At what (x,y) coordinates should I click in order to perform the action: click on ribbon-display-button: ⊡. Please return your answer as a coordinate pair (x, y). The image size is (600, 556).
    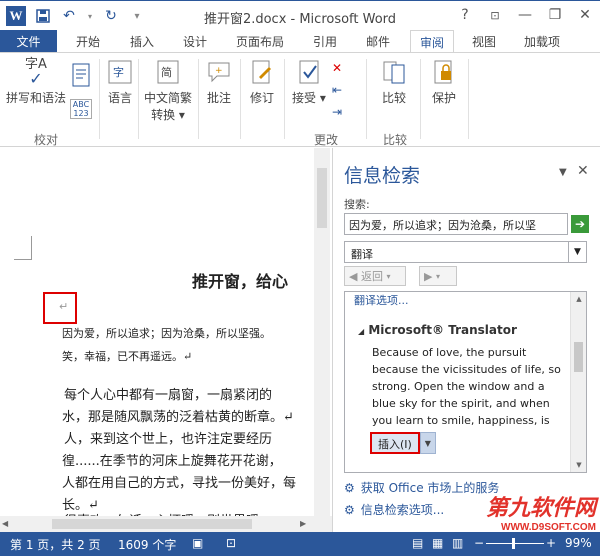
    Looking at the image, I should click on (495, 15).